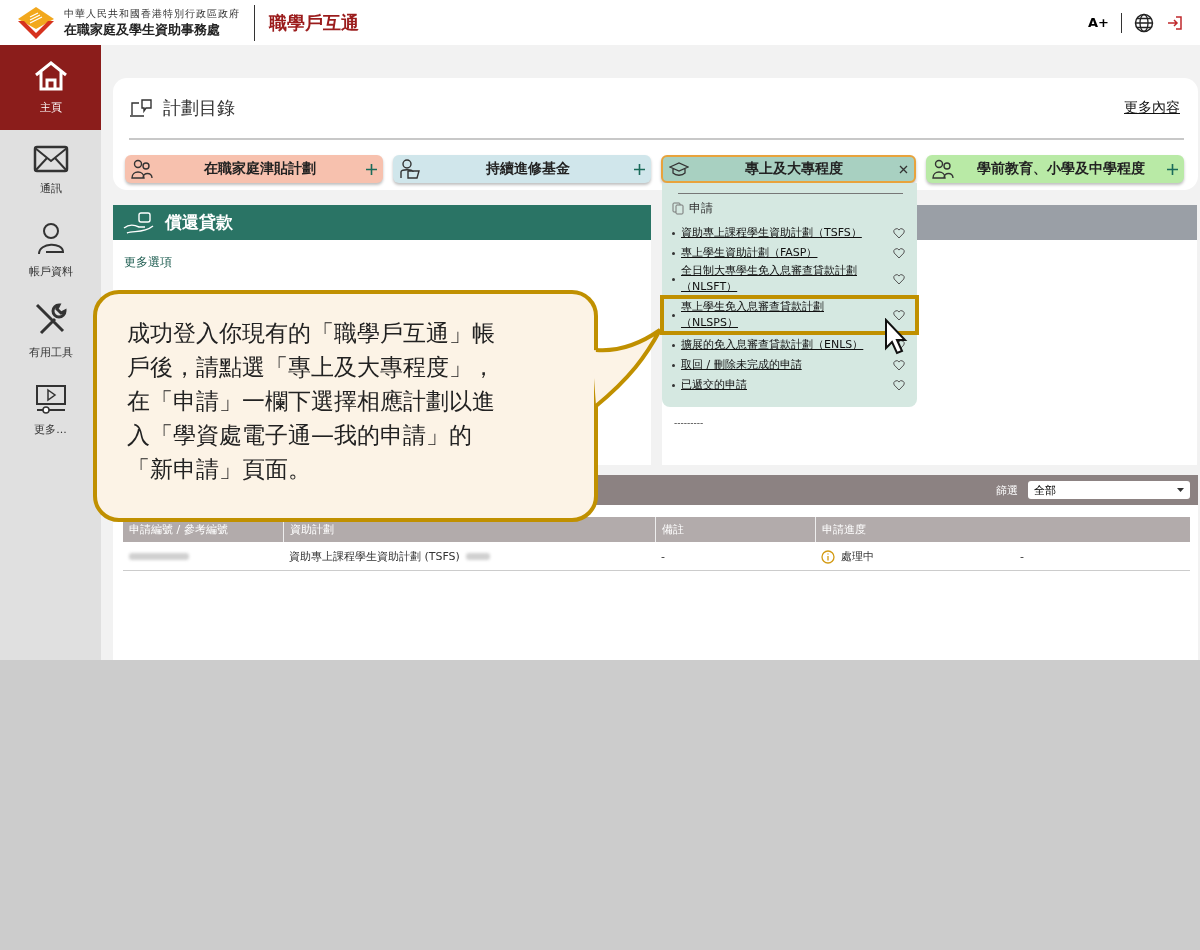 This screenshot has height=950, width=1200. I want to click on documents-icon, so click(678, 208).